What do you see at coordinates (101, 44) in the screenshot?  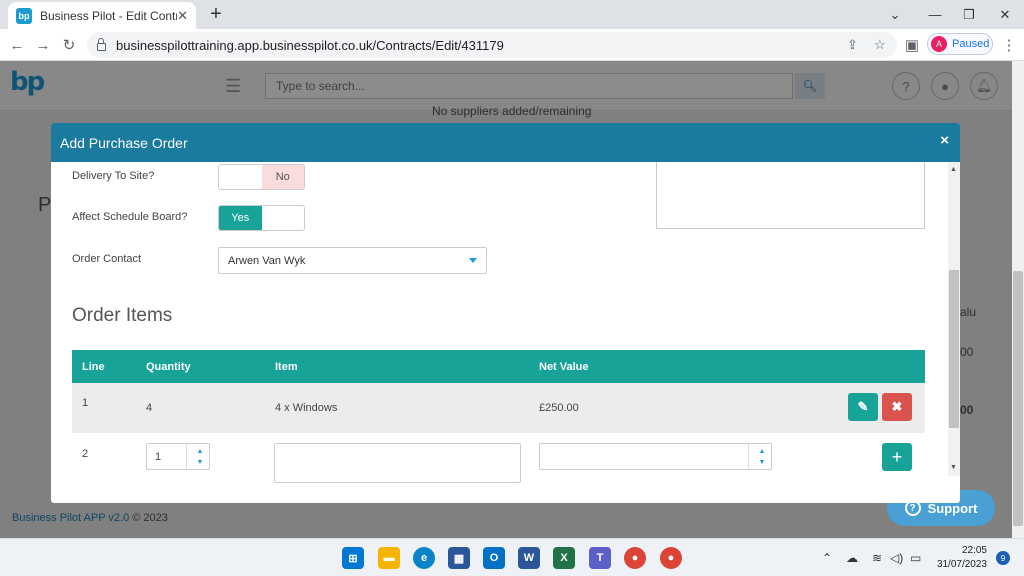 I see `lock-icon` at bounding box center [101, 44].